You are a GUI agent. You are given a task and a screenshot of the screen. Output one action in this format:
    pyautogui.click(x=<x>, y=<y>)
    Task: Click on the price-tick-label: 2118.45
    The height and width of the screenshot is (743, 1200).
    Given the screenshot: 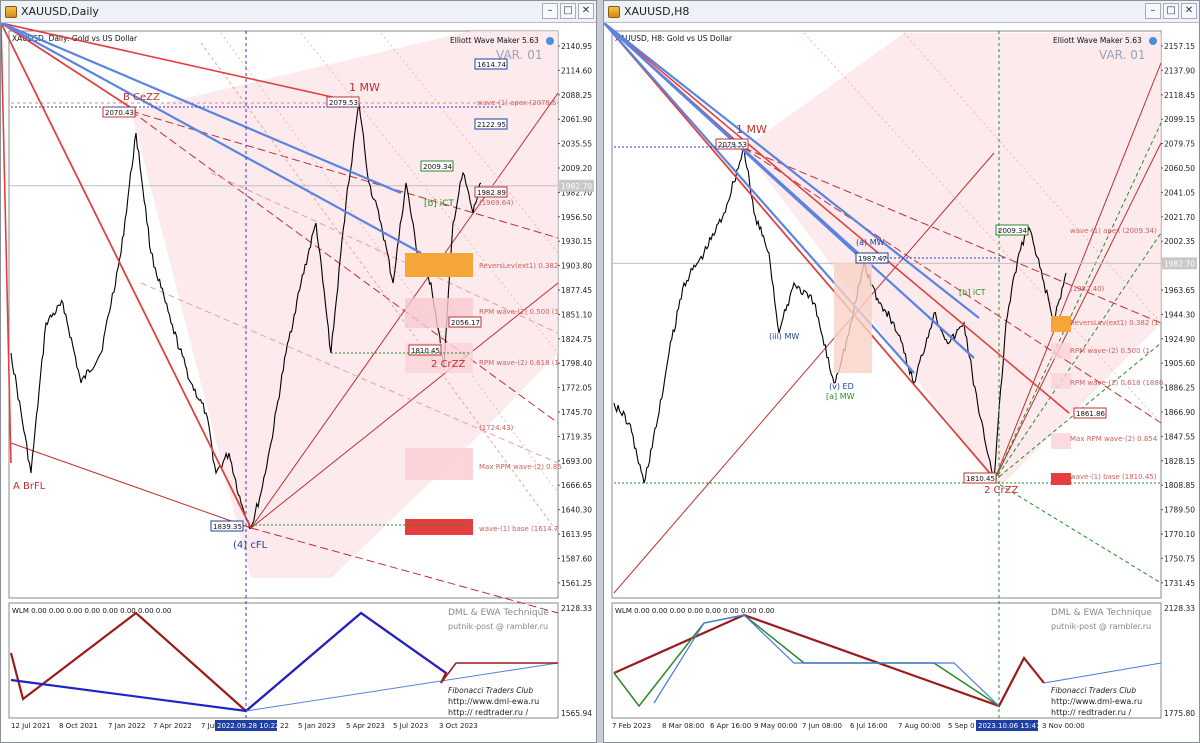 What is the action you would take?
    pyautogui.click(x=1179, y=95)
    